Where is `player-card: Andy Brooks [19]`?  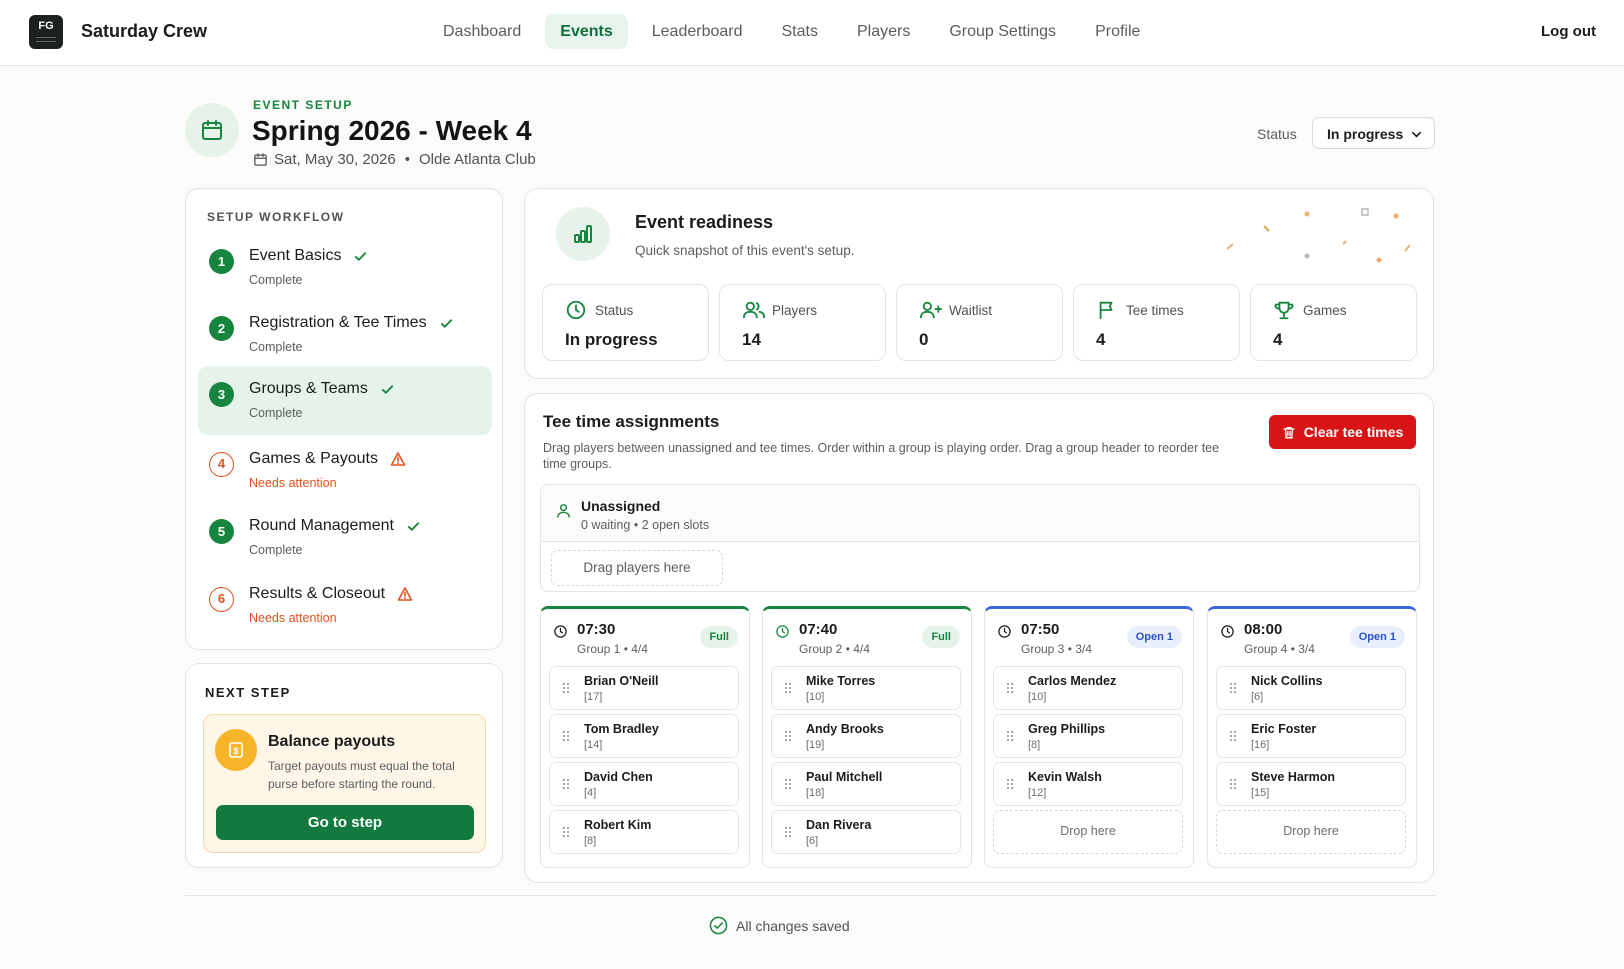
player-card: Andy Brooks [19] is located at coordinates (866, 736).